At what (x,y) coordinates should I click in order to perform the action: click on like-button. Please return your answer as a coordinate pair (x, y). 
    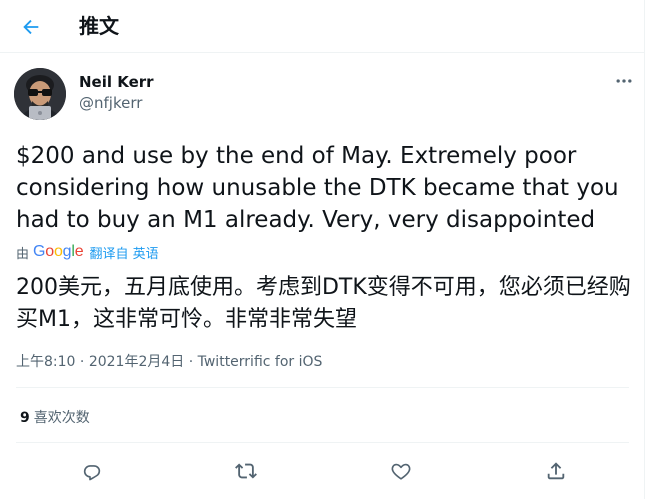
    Looking at the image, I should click on (401, 471).